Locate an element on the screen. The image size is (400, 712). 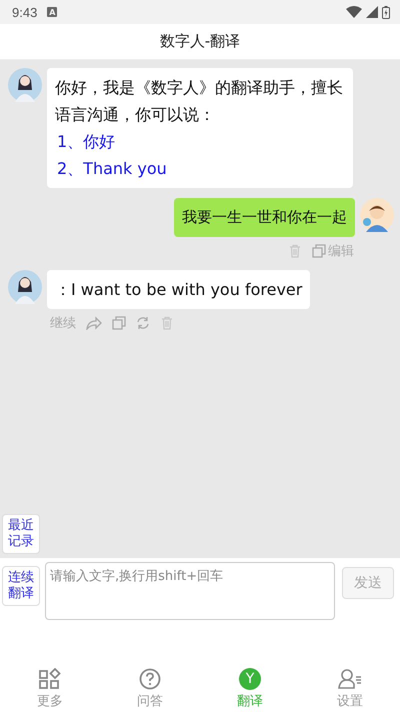
help-icon is located at coordinates (150, 679).